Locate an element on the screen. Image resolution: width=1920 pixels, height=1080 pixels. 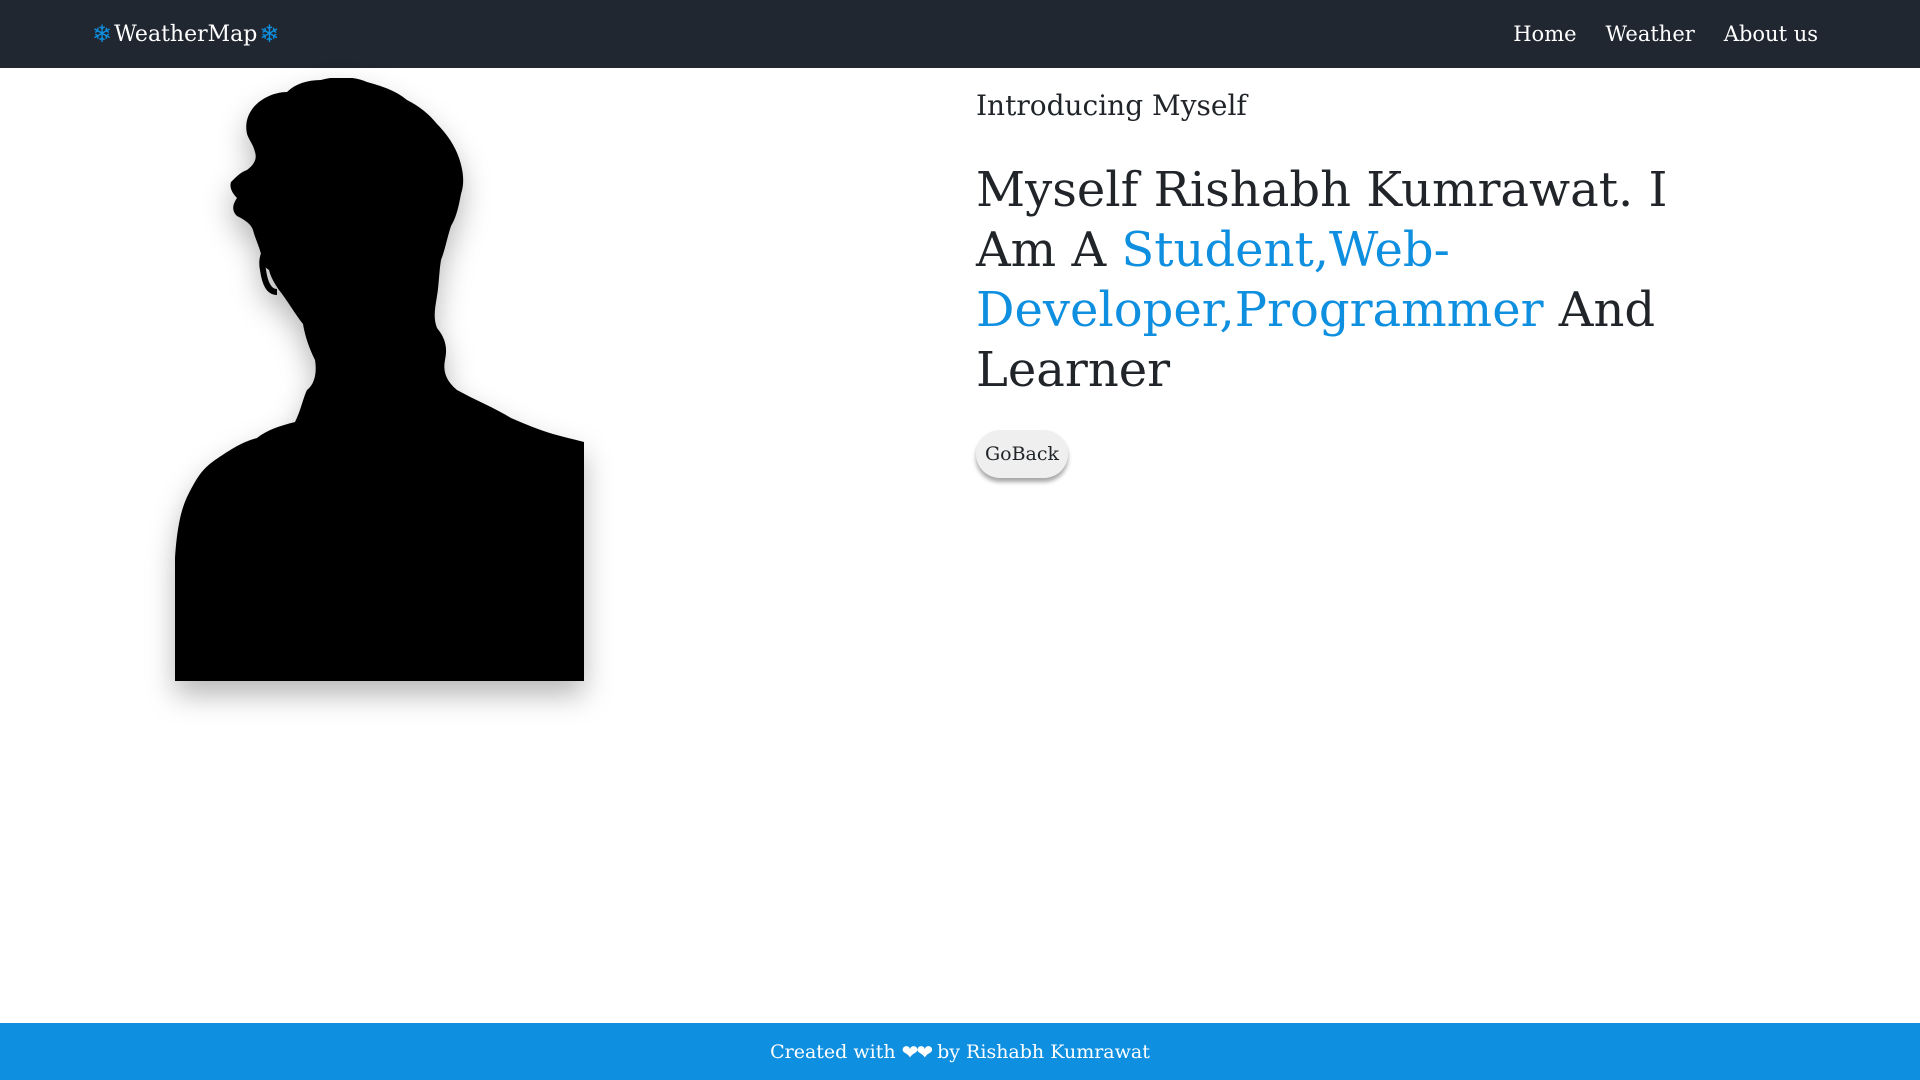
intro-subtitle: Introducing Myself is located at coordinates (1111, 105).